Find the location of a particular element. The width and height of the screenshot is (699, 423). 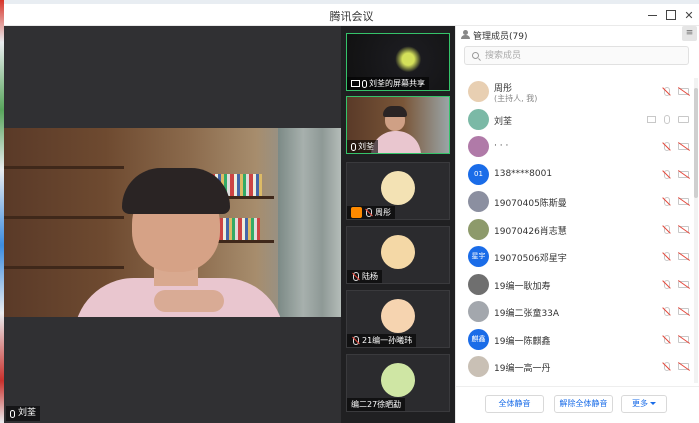

mini-body is located at coordinates (396, 142).